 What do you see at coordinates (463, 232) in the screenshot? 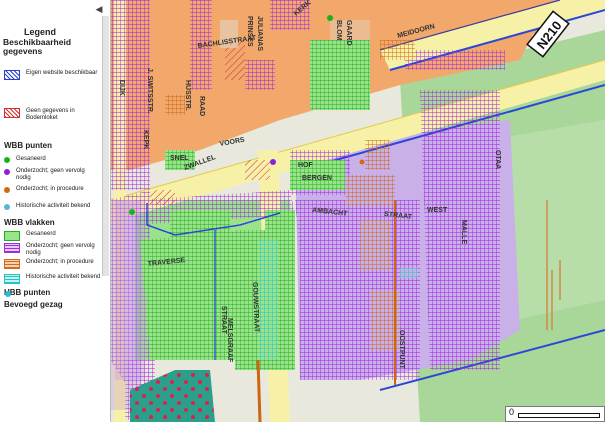
I see `street-label: MALLE` at bounding box center [463, 232].